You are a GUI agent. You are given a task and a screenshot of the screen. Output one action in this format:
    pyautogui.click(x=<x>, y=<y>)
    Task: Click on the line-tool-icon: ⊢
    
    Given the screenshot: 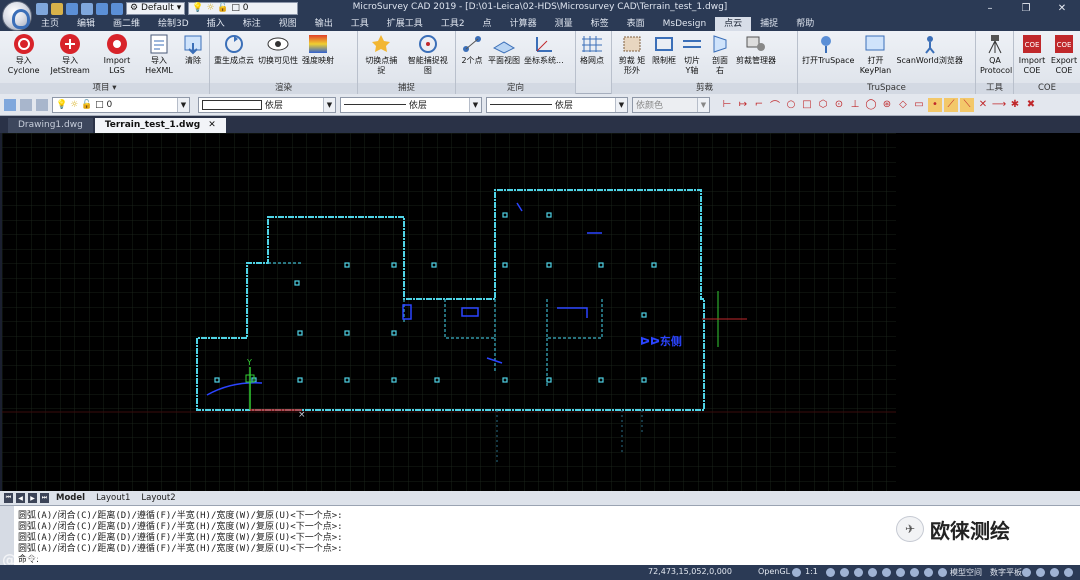 What is the action you would take?
    pyautogui.click(x=727, y=105)
    